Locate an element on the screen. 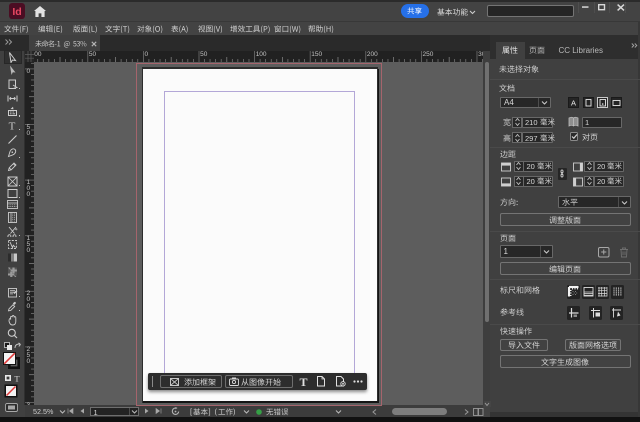 This screenshot has height=422, width=640. svg-text: A is located at coordinates (573, 102).